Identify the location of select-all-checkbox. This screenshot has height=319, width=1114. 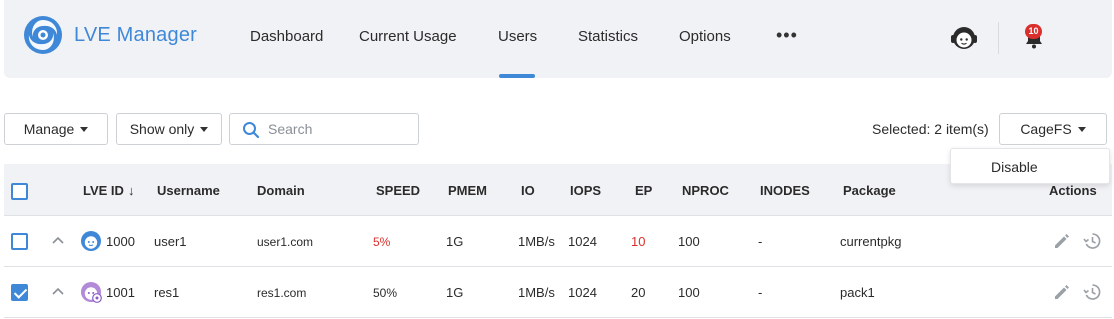
(19, 191).